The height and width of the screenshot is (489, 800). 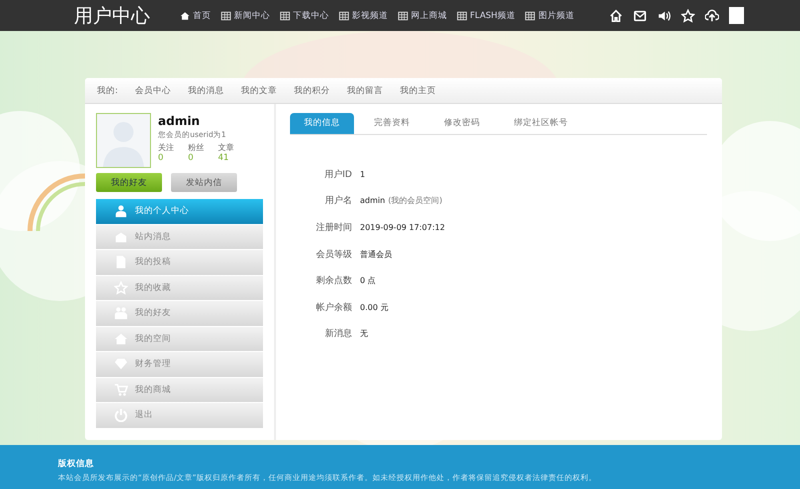 I want to click on nav-link: FLASH频道, so click(x=486, y=16).